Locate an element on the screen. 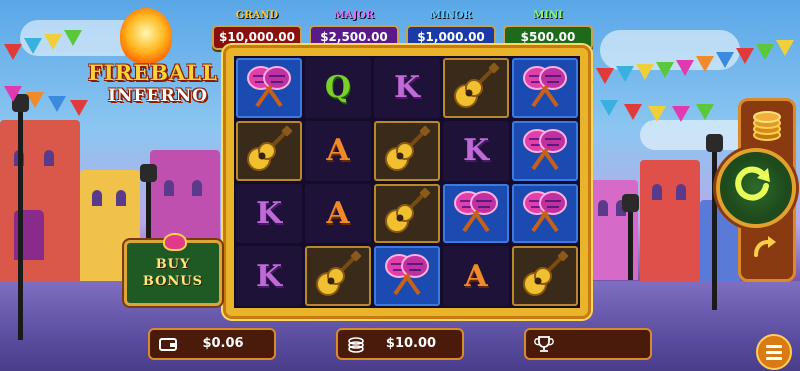 This screenshot has height=371, width=800. bet-display: $10.00 is located at coordinates (400, 344).